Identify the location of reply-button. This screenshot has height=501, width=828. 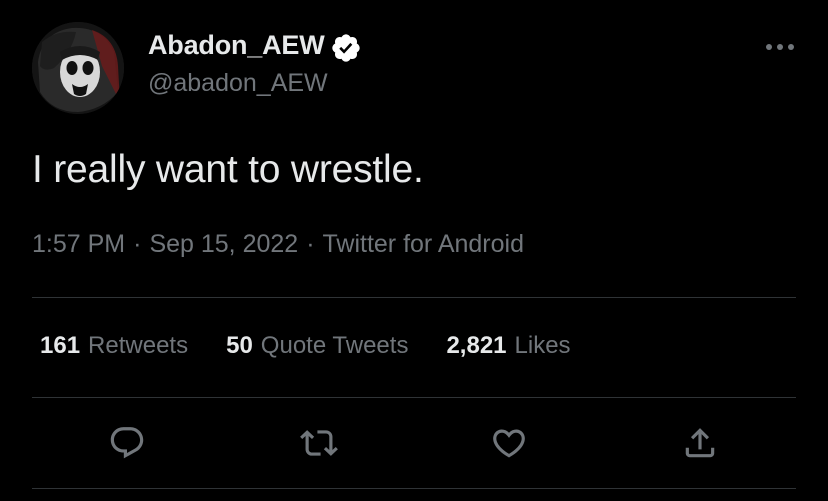
(127, 443).